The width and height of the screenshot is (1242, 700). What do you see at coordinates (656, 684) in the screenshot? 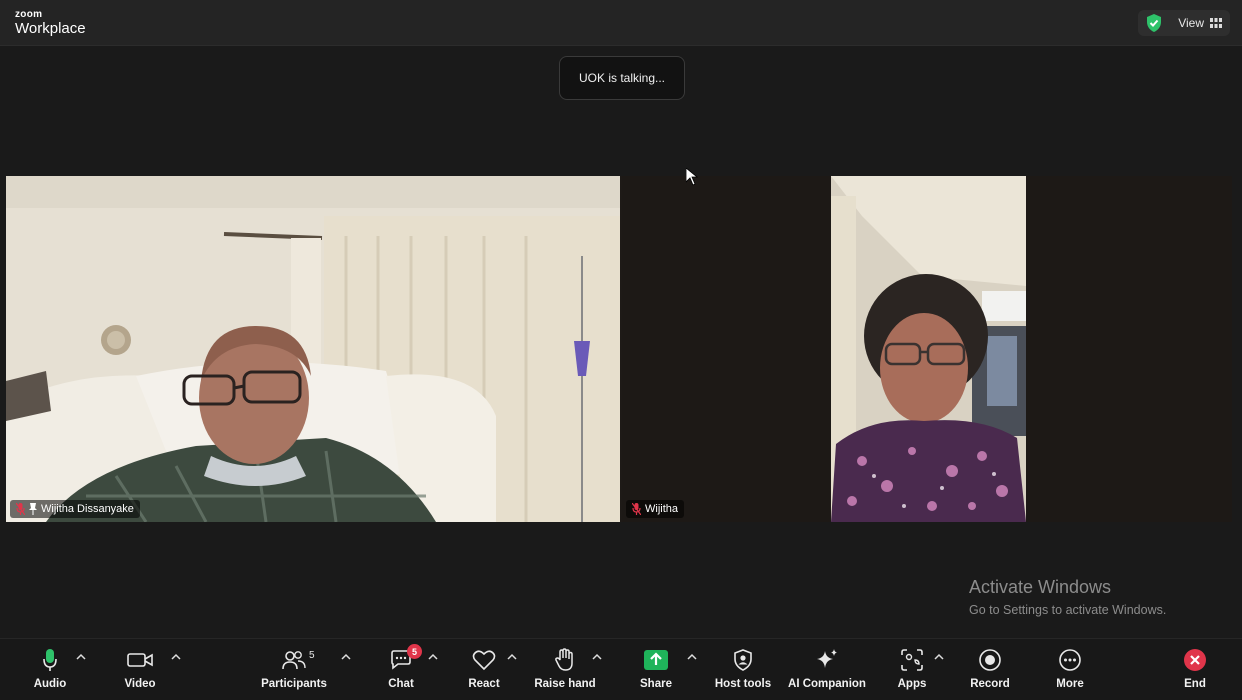
I see `share-label: Share` at bounding box center [656, 684].